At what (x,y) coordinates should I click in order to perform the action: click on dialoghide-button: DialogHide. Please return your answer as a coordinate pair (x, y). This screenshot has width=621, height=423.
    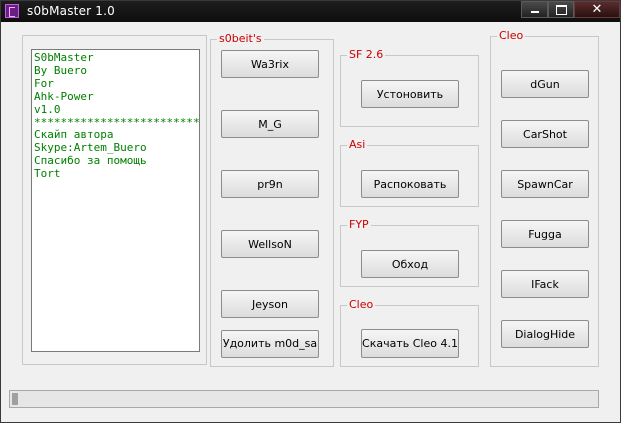
    Looking at the image, I should click on (545, 334).